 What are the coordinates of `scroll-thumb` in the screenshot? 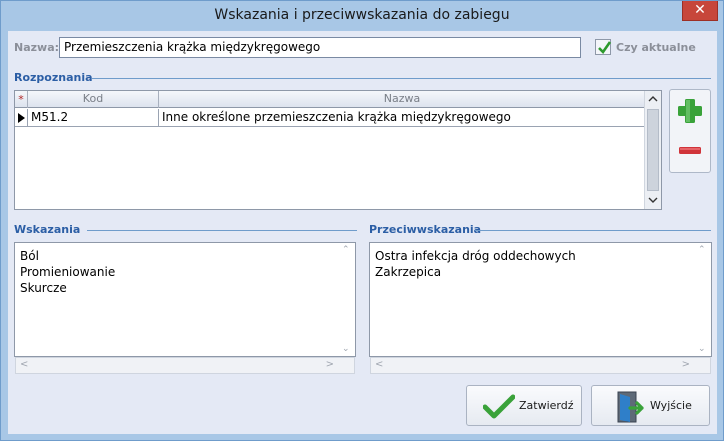 It's located at (653, 150).